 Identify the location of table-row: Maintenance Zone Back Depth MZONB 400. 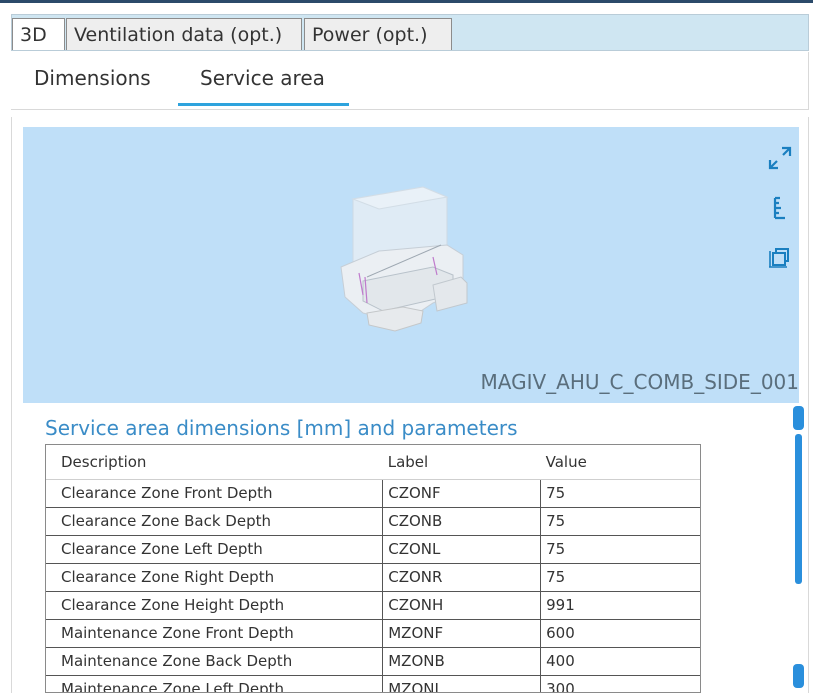
(373, 661).